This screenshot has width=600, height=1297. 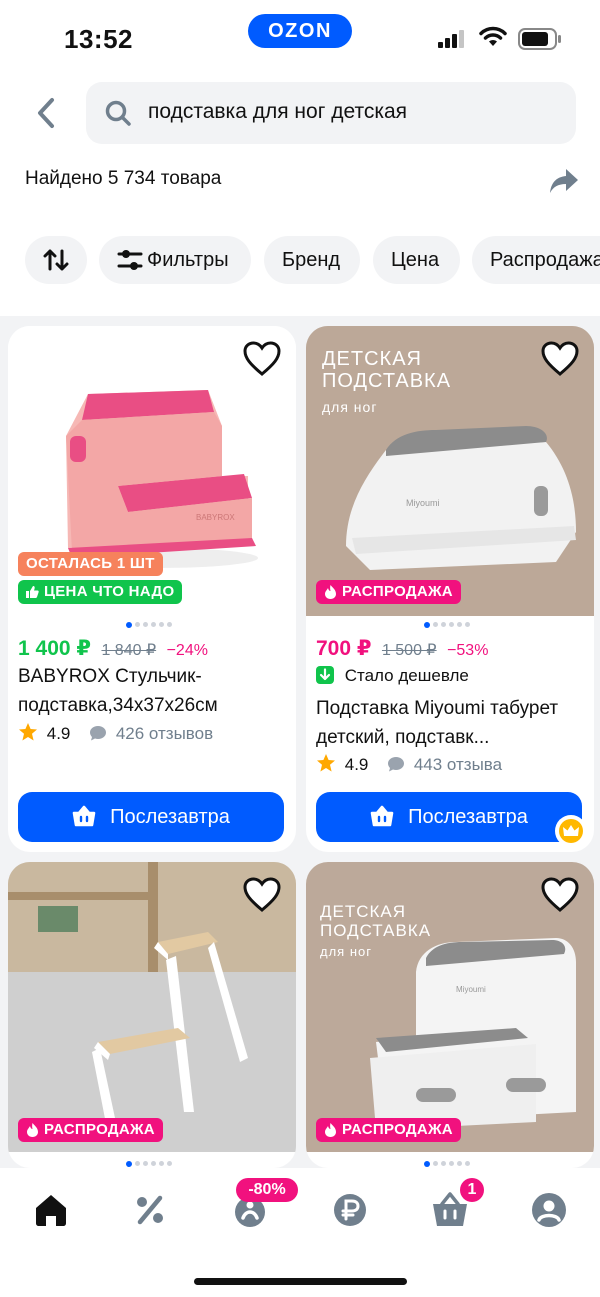 I want to click on price-chip: Цена, so click(x=416, y=260).